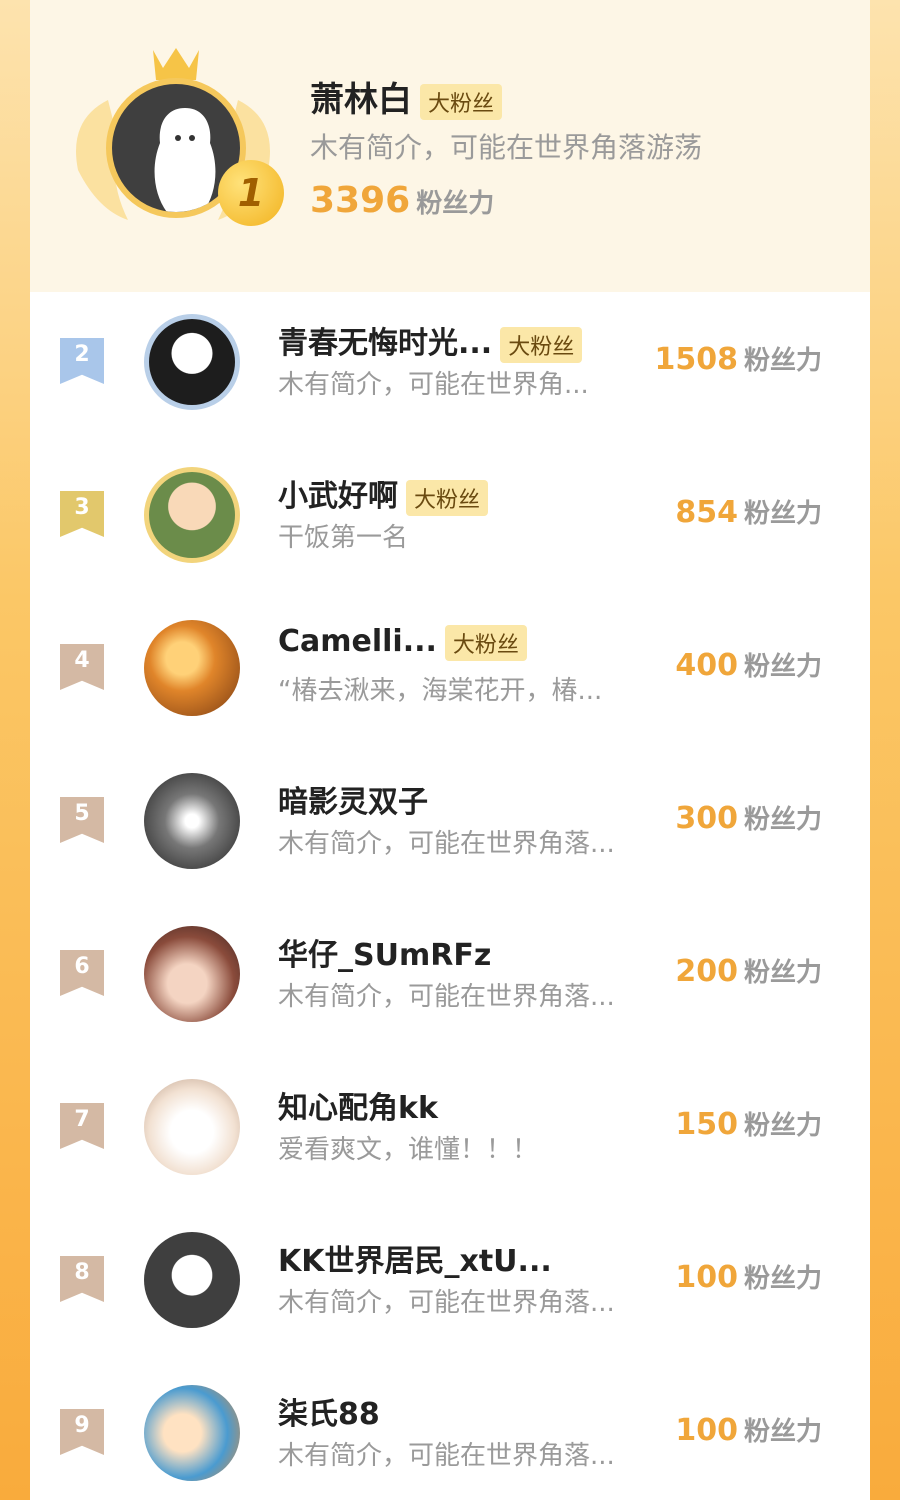  I want to click on score-value: 200, so click(706, 971).